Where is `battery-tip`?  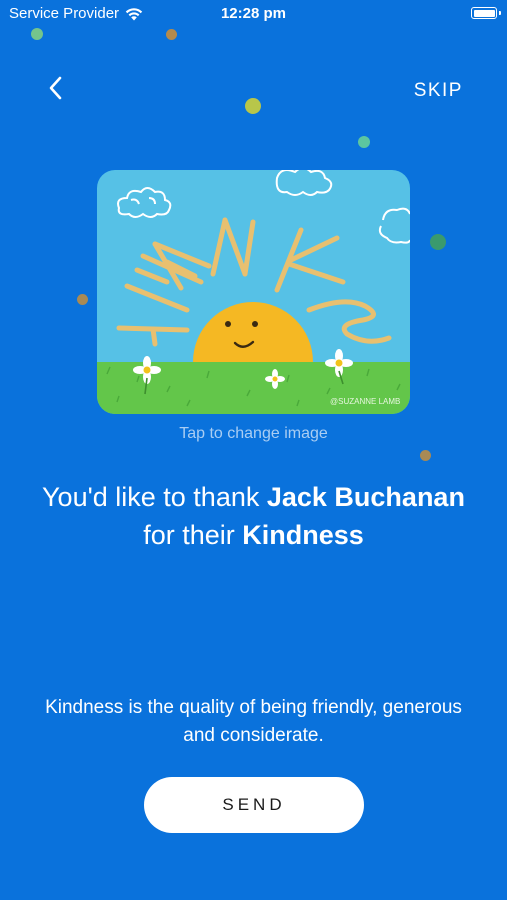 battery-tip is located at coordinates (500, 13).